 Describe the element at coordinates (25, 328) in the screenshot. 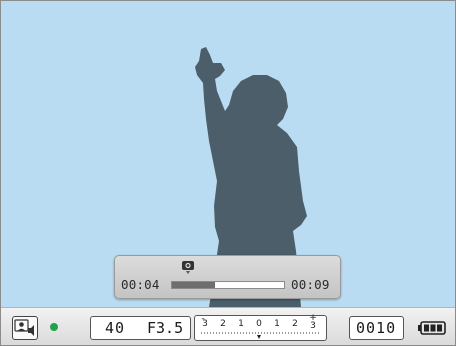

I see `smart-face-audio-icon` at that location.